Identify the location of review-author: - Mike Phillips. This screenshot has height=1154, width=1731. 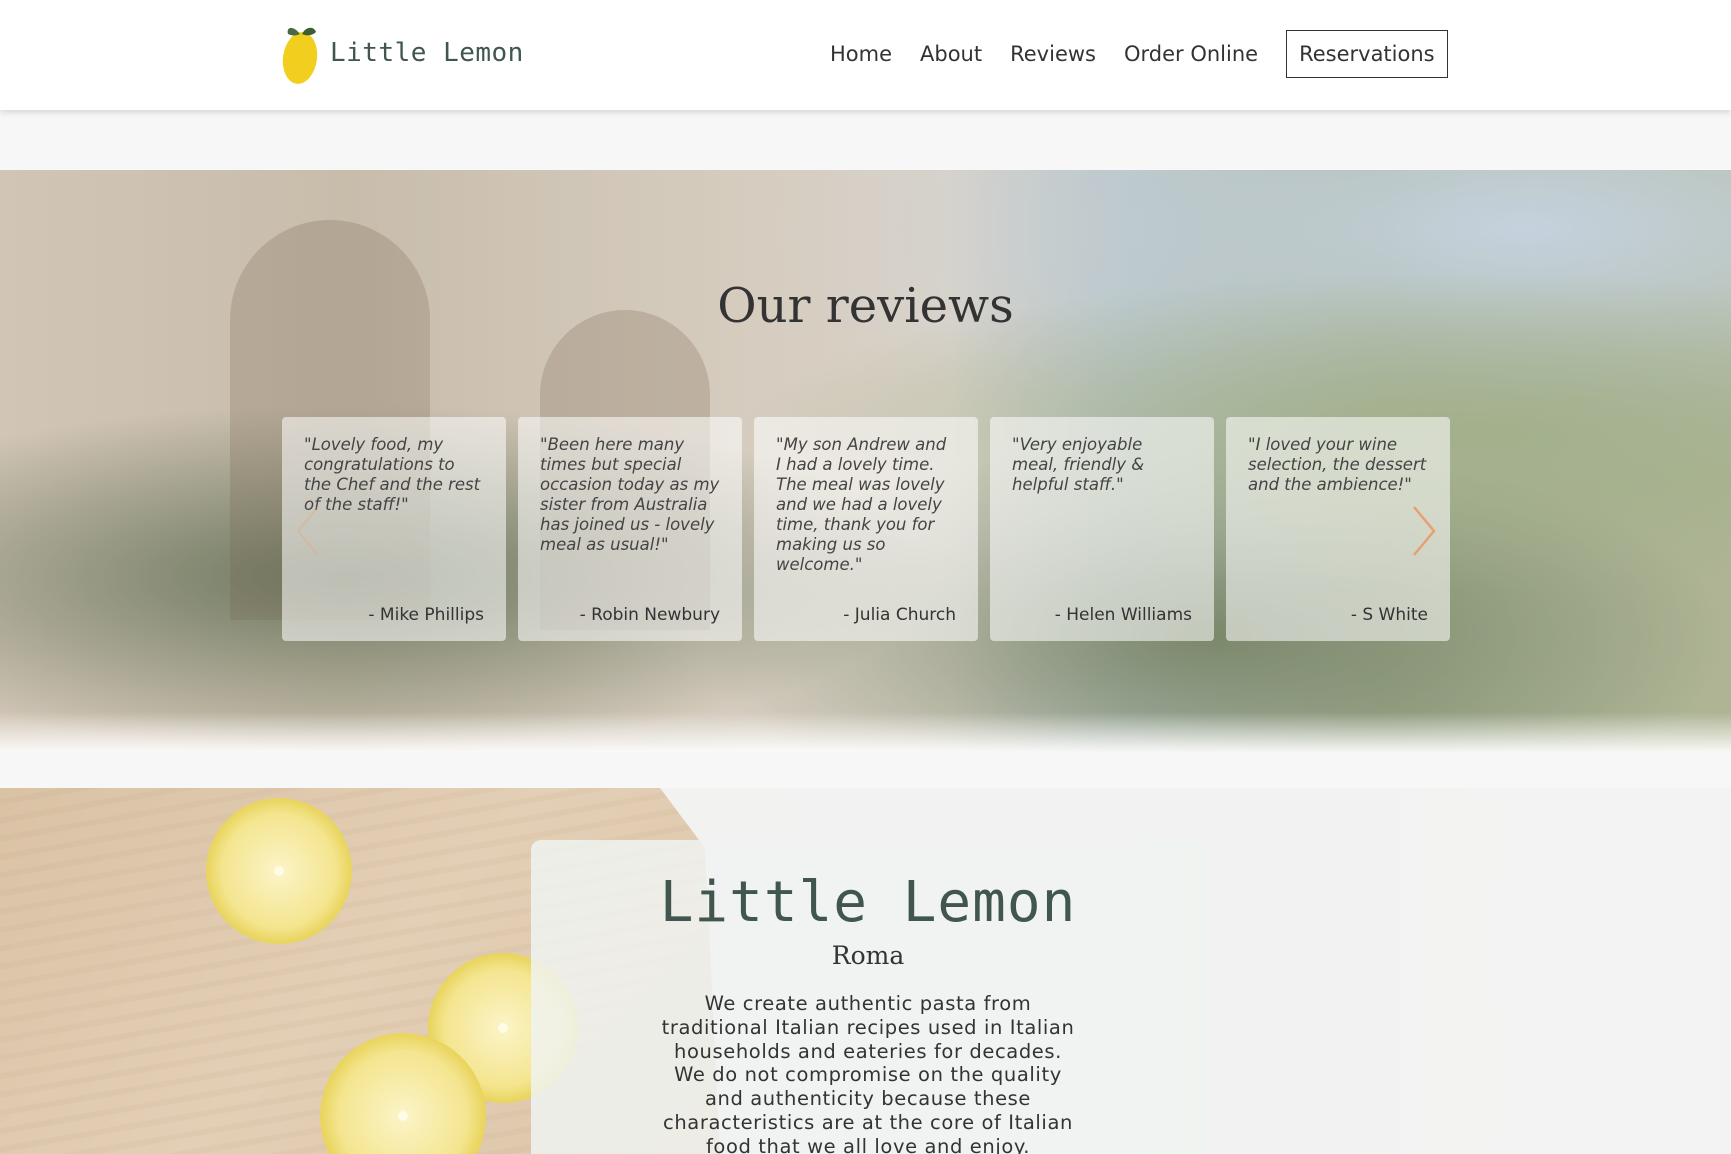
(426, 615).